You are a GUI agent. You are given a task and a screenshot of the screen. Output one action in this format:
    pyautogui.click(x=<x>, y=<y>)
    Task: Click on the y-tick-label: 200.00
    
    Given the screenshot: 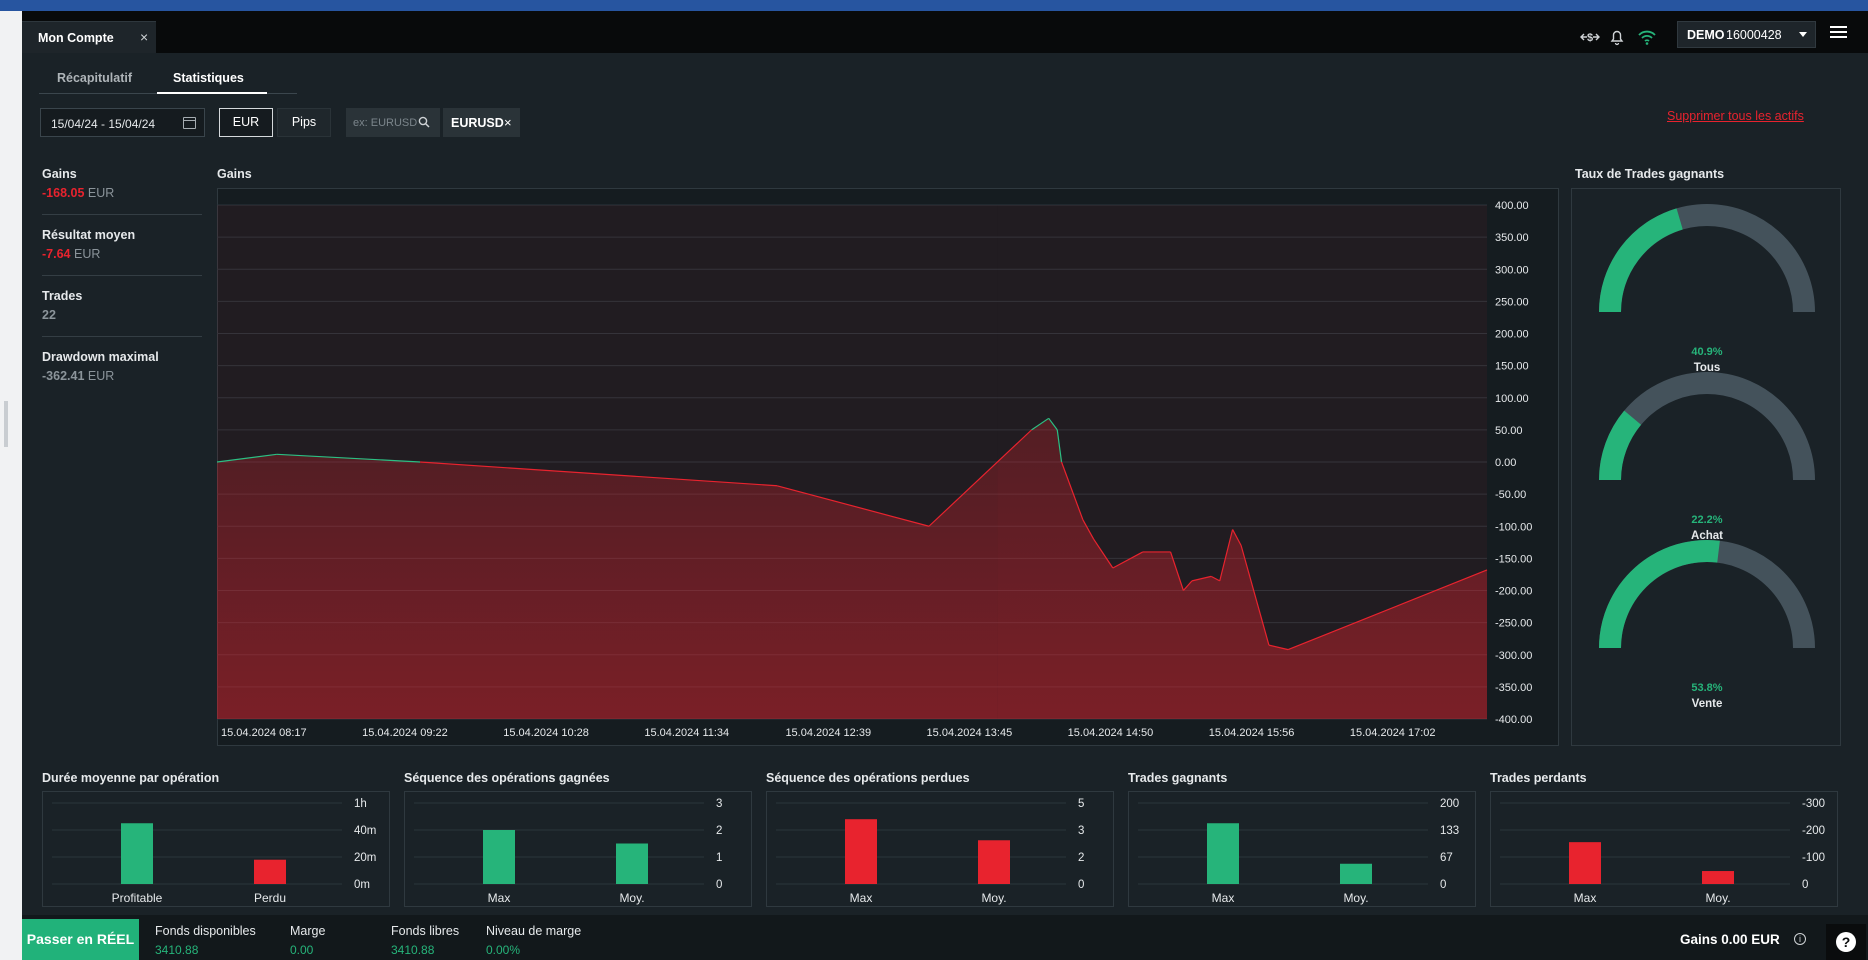 What is the action you would take?
    pyautogui.click(x=1512, y=335)
    